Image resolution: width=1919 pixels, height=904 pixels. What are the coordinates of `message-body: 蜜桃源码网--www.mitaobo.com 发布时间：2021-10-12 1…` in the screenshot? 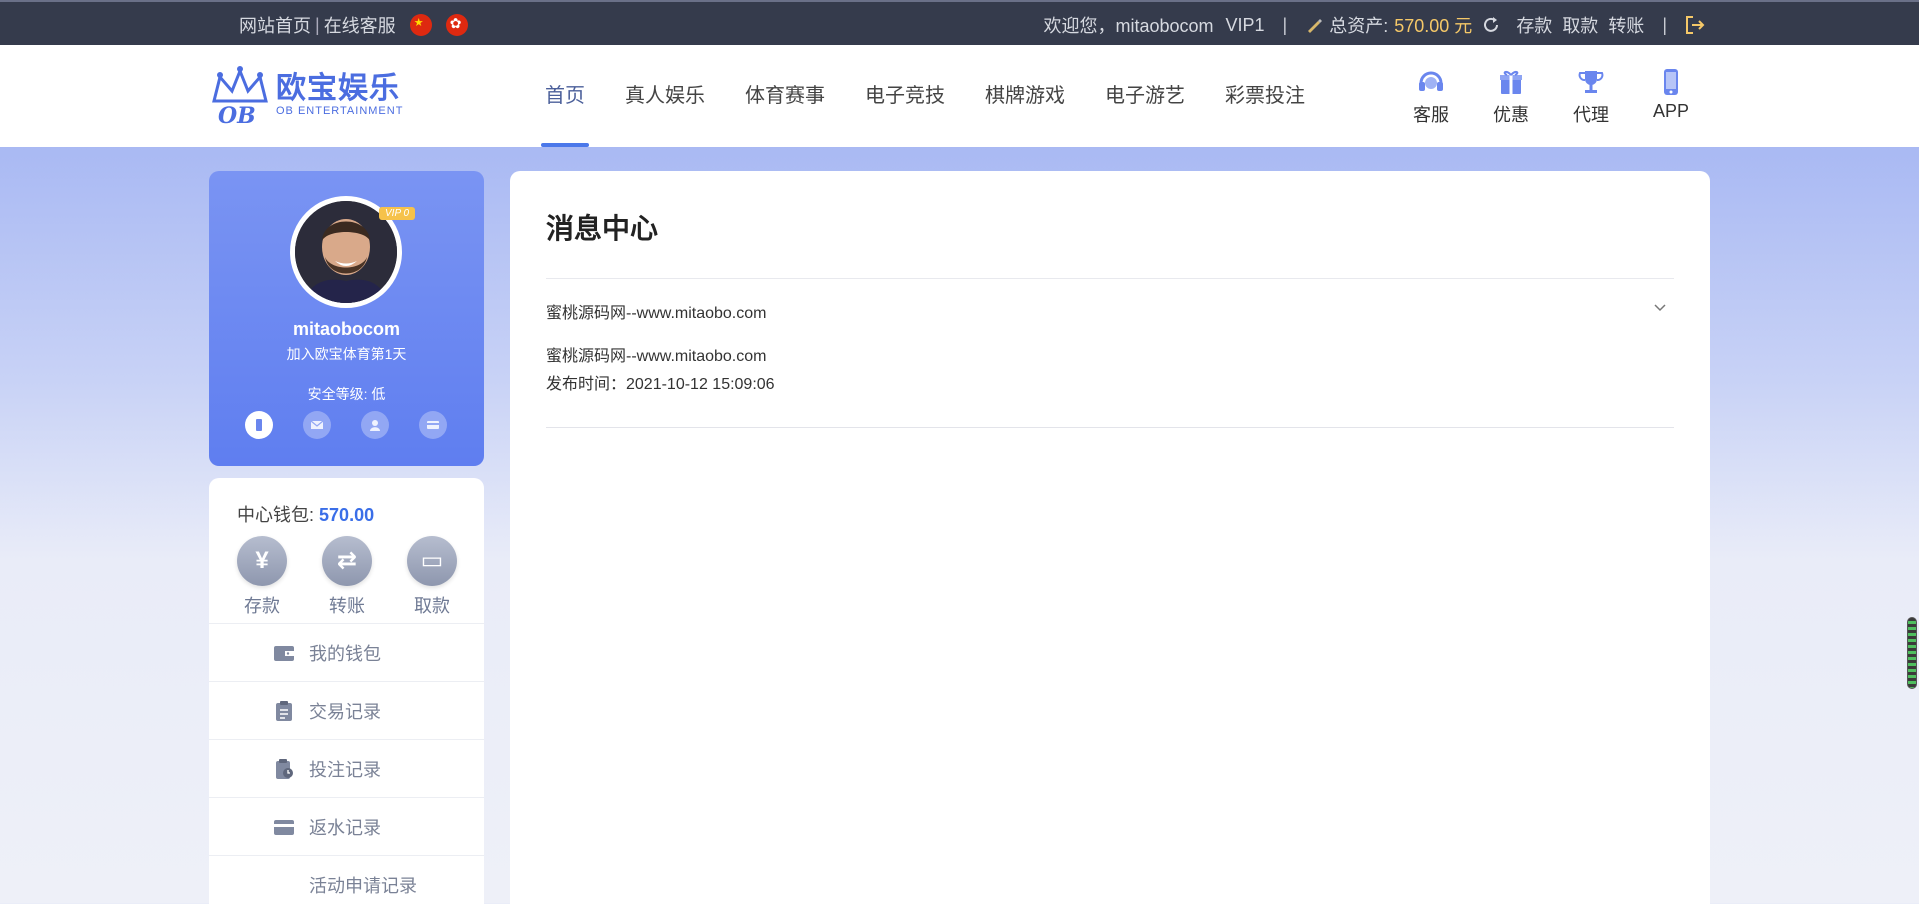 It's located at (660, 371).